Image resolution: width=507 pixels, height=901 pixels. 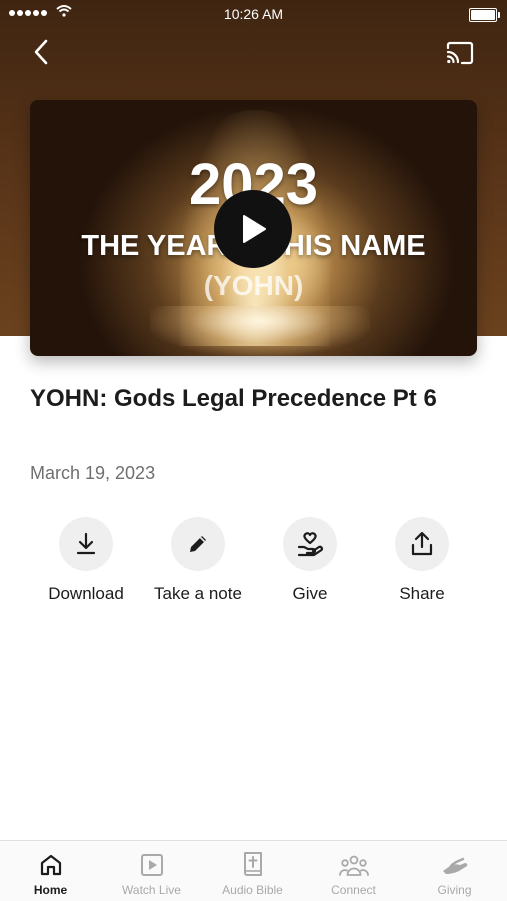 I want to click on tab-home-label: Home, so click(x=50, y=890).